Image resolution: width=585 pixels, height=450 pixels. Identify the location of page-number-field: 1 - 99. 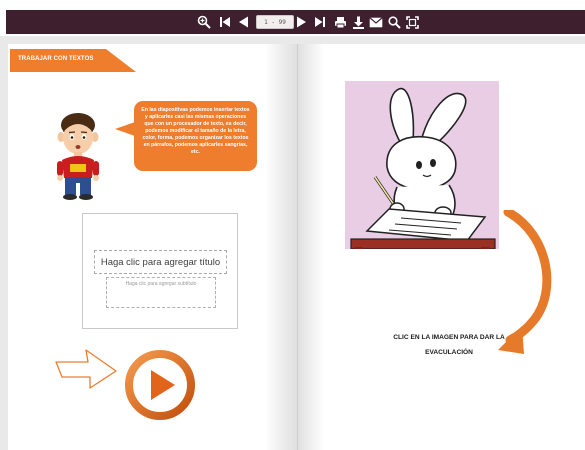
(275, 22).